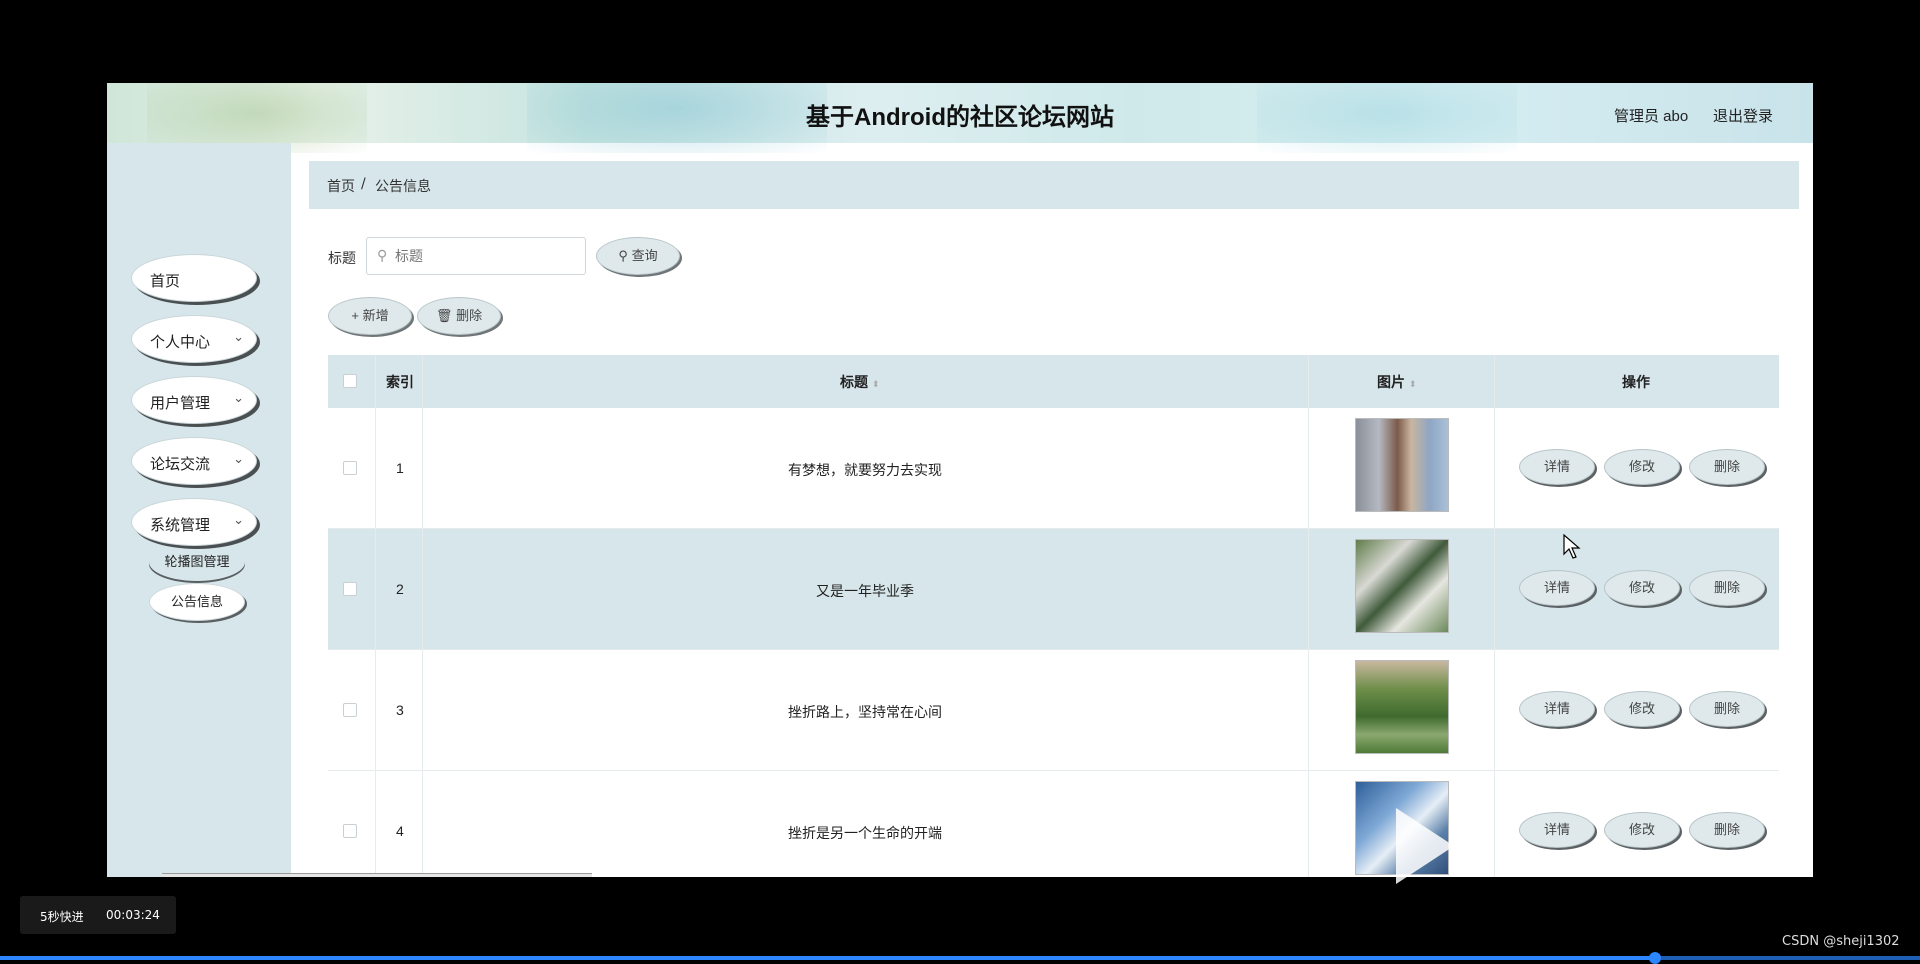 Image resolution: width=1920 pixels, height=964 pixels. Describe the element at coordinates (1053, 468) in the screenshot. I see `table-row: 1 有梦想，就要努力去实现 详情 修改 删除` at that location.